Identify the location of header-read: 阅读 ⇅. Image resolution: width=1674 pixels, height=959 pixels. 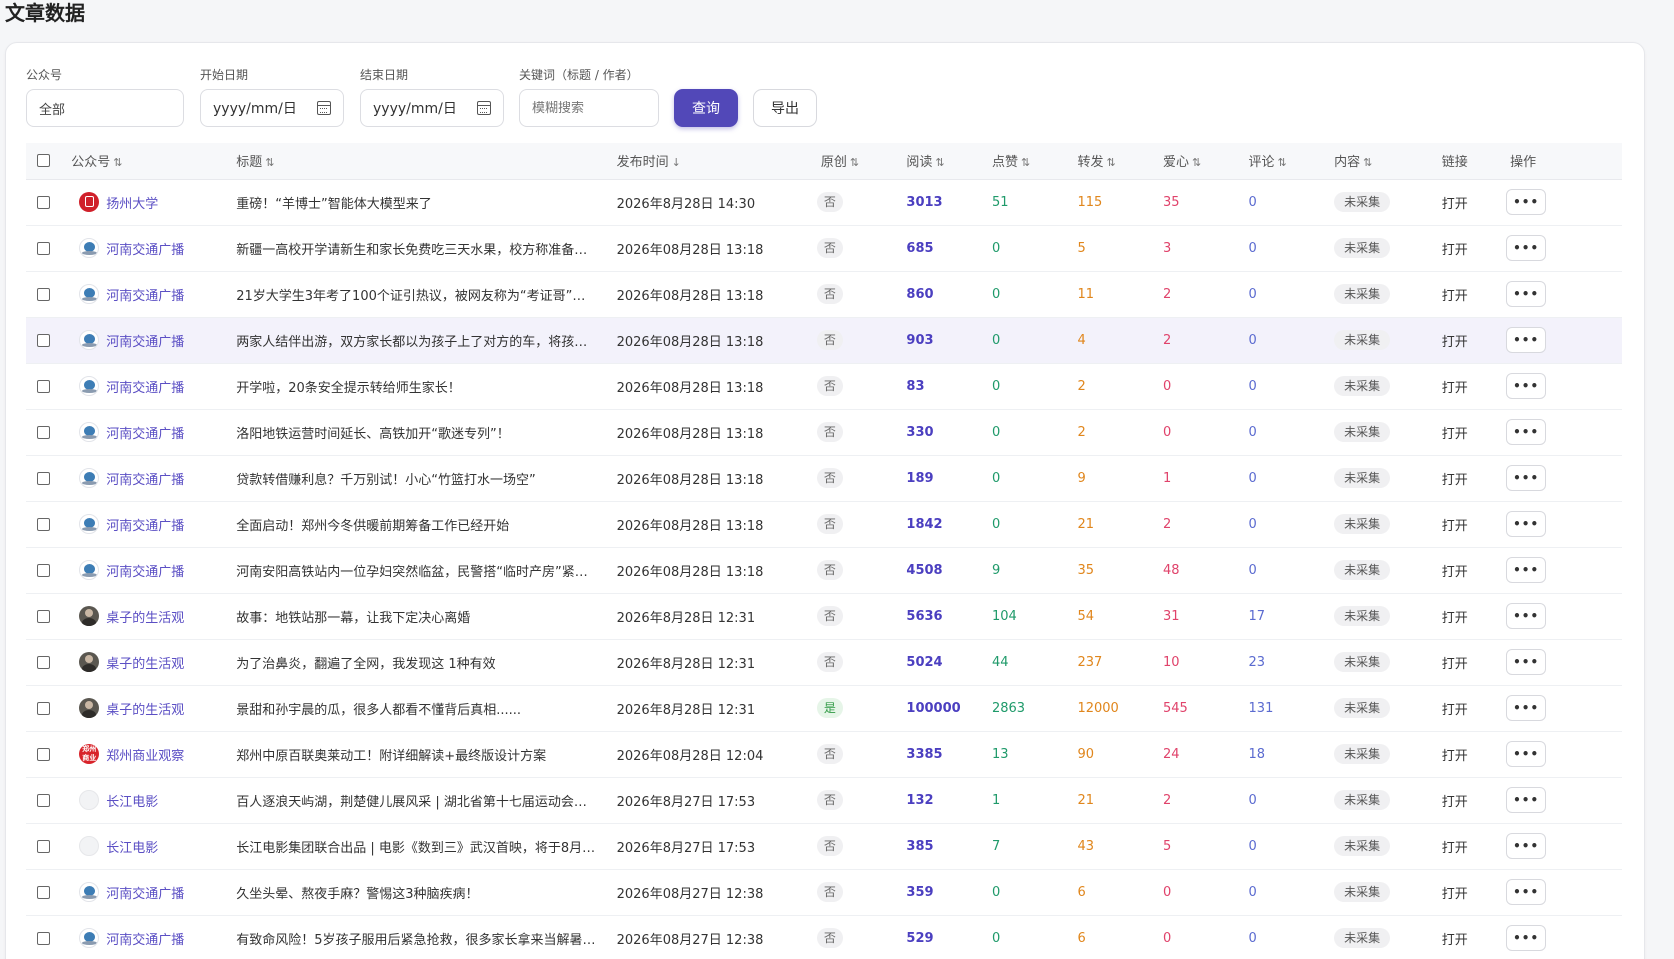
(940, 161).